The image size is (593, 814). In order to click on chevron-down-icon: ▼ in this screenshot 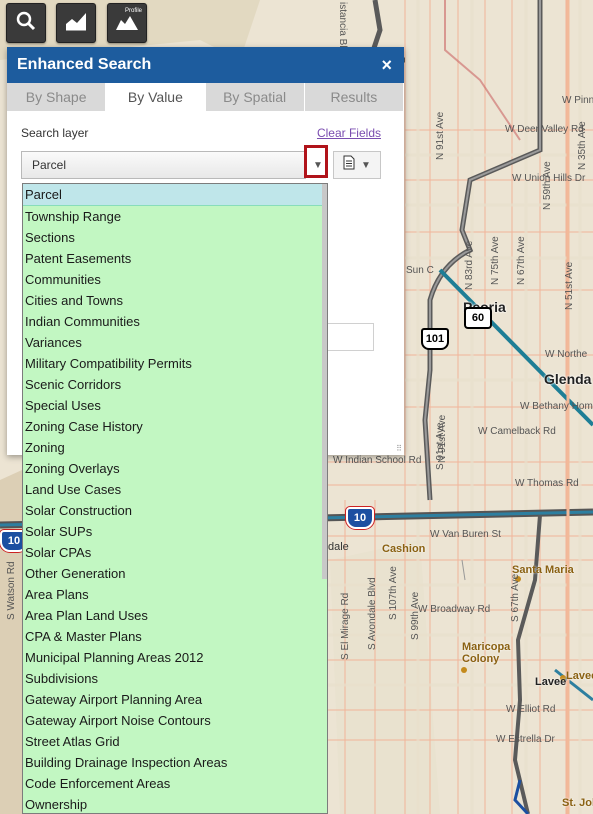, I will do `click(366, 165)`.